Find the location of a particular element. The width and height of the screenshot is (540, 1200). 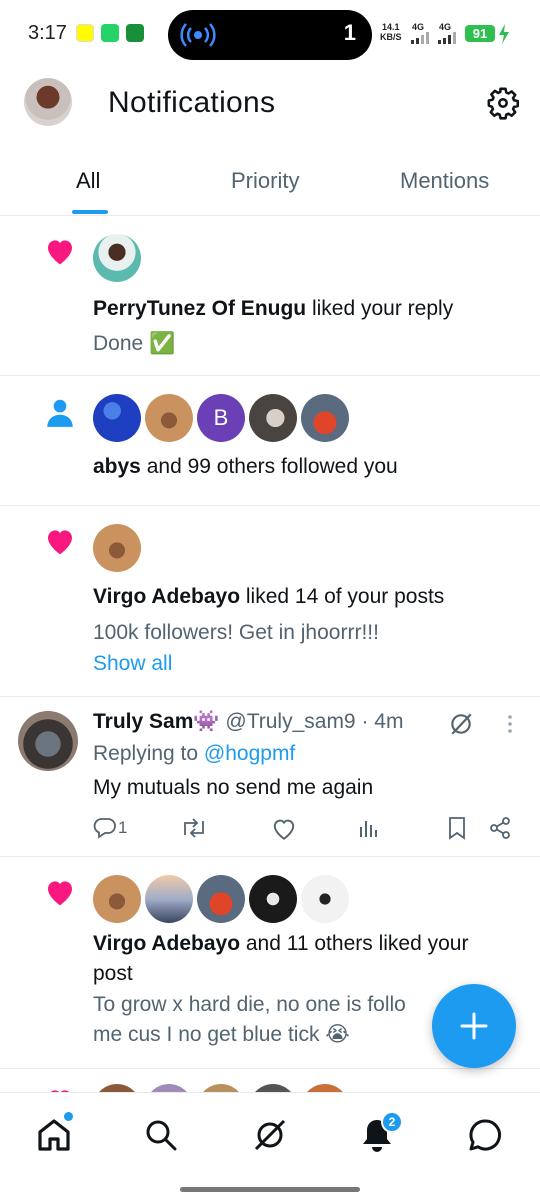

broadcast-icon is located at coordinates (198, 35).